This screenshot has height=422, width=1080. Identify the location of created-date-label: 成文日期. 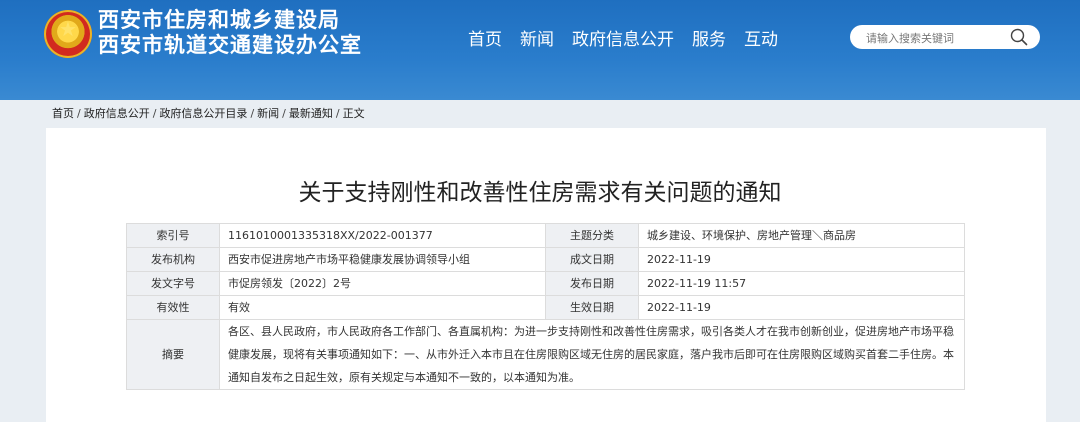
(592, 259).